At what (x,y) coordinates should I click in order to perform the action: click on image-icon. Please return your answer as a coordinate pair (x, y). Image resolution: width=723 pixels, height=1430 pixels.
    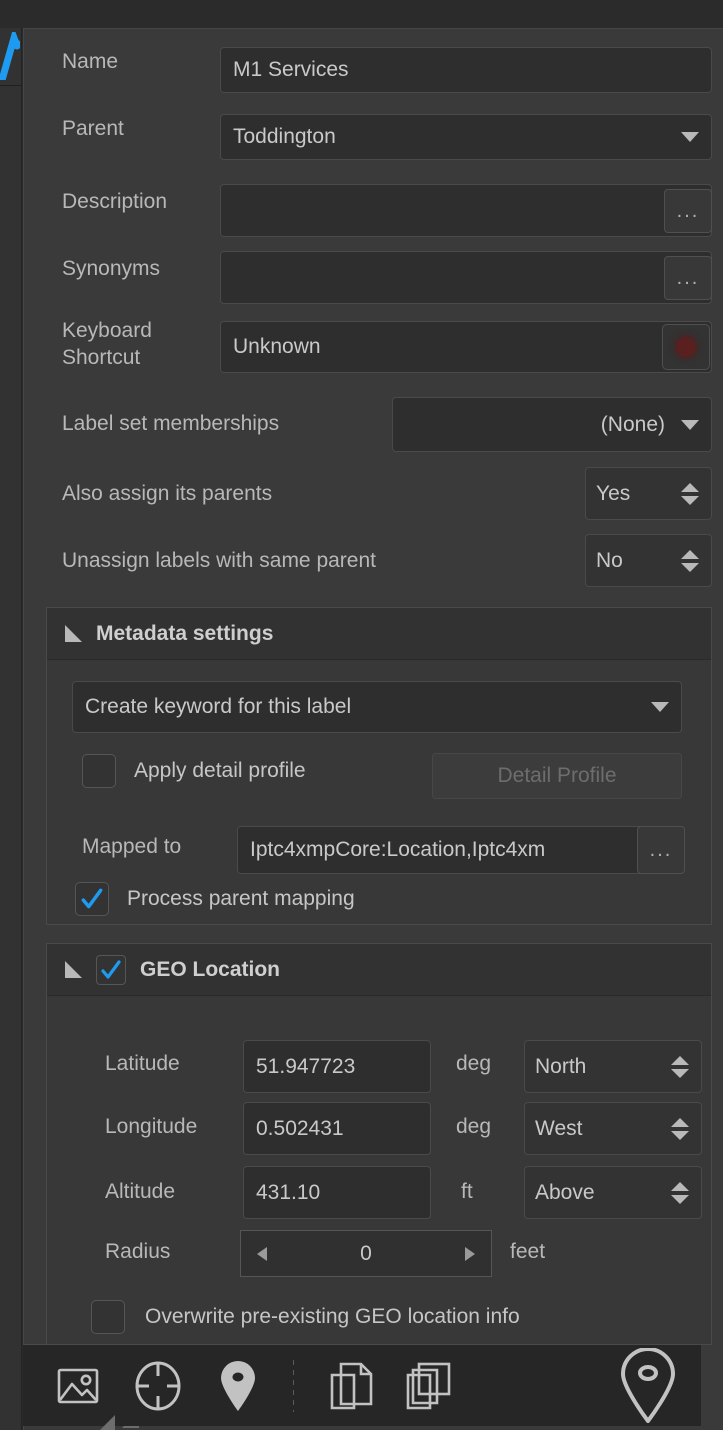
    Looking at the image, I should click on (81, 1392).